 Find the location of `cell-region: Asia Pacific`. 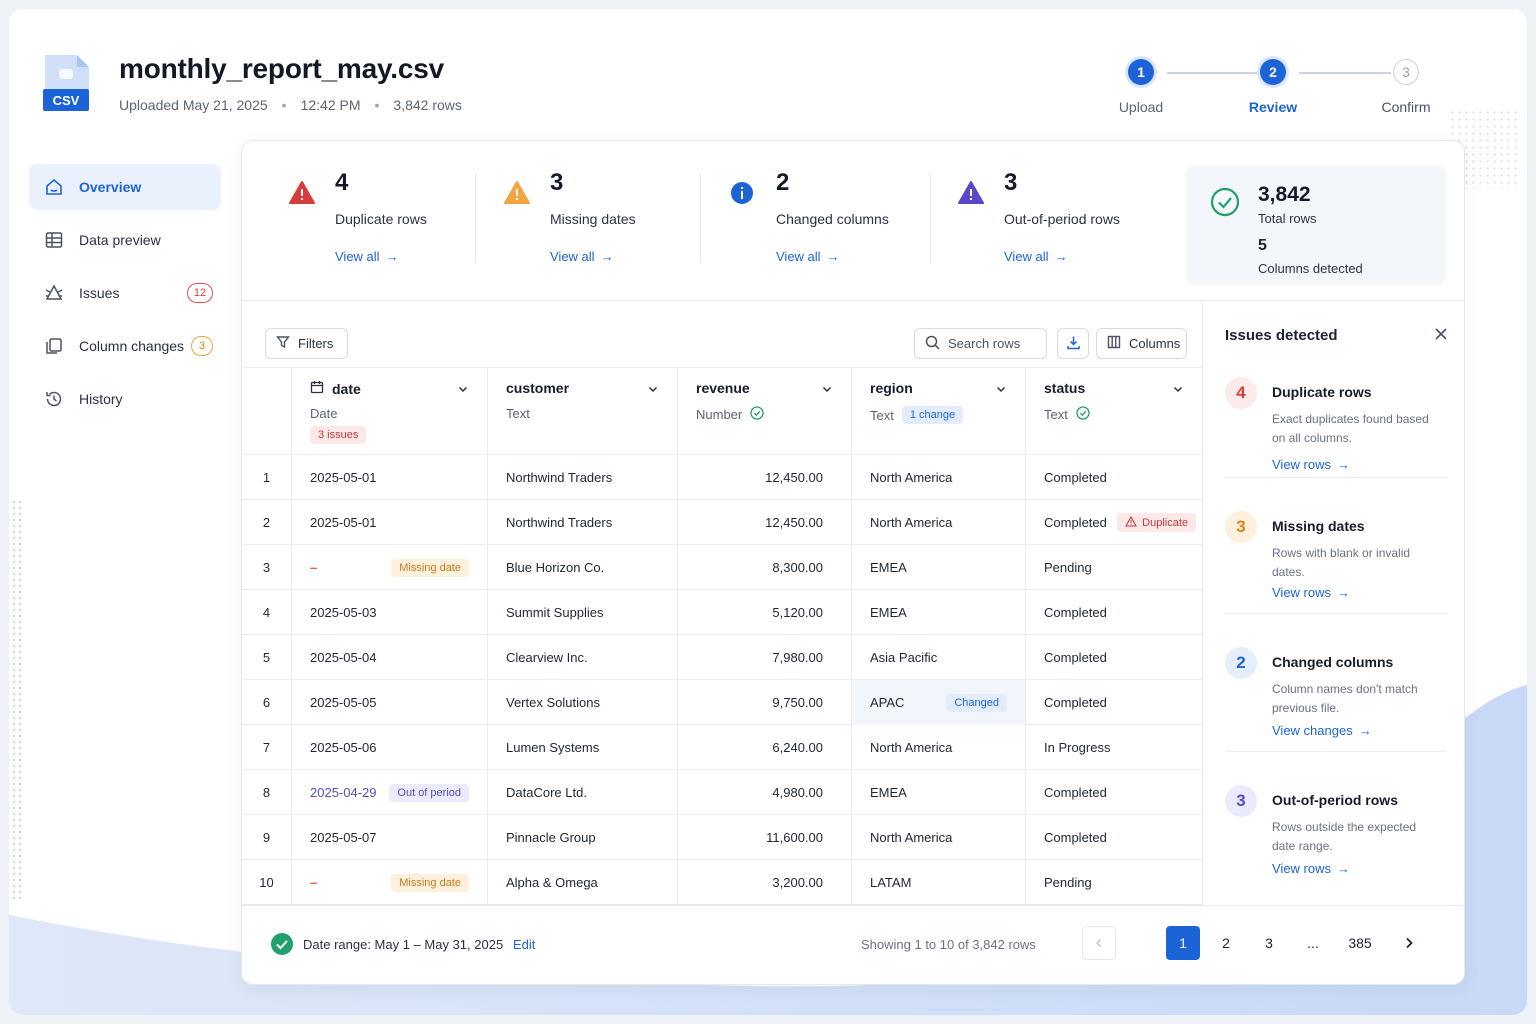

cell-region: Asia Pacific is located at coordinates (938, 657).